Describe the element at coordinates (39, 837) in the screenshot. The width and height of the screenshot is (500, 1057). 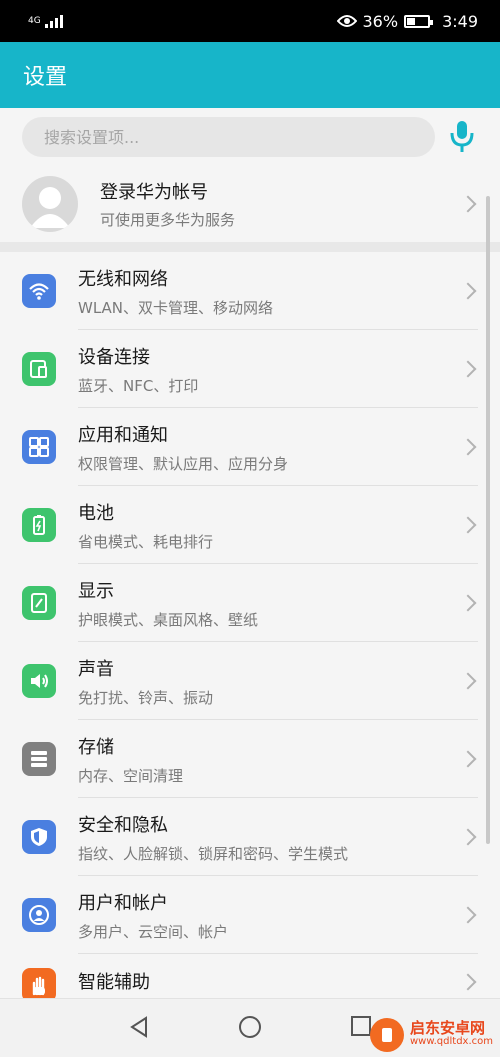
I see `shield-icon` at that location.